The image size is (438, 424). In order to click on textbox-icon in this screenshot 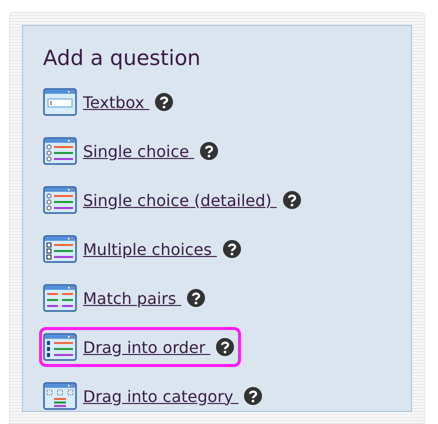, I will do `click(60, 102)`.